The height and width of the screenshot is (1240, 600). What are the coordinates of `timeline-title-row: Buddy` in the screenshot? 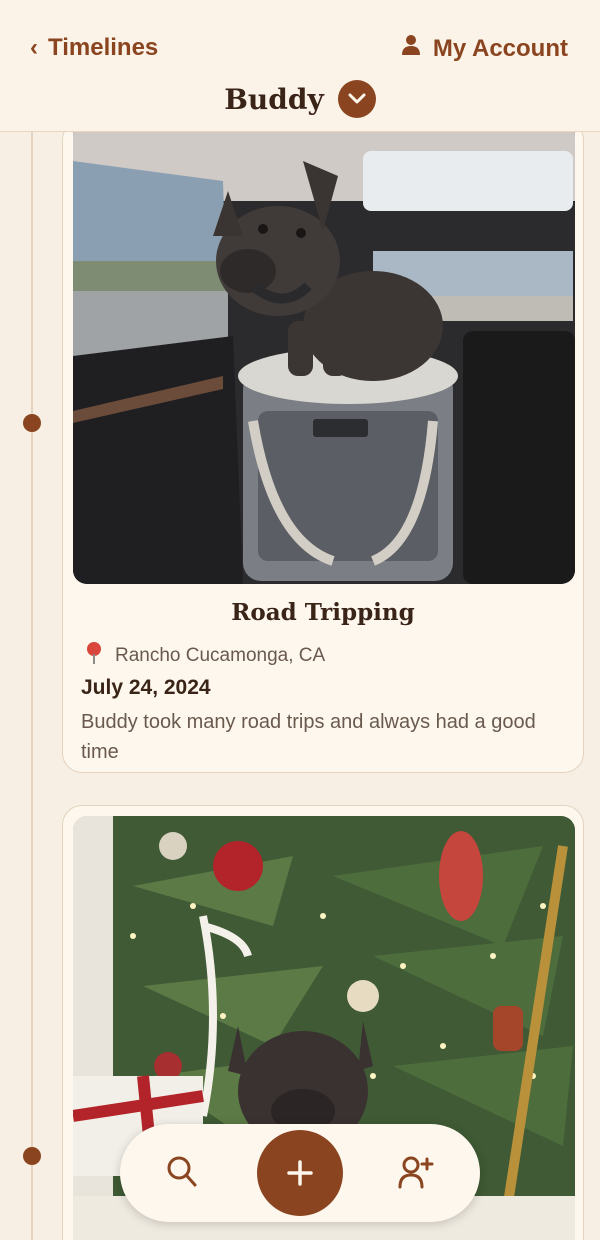 It's located at (300, 99).